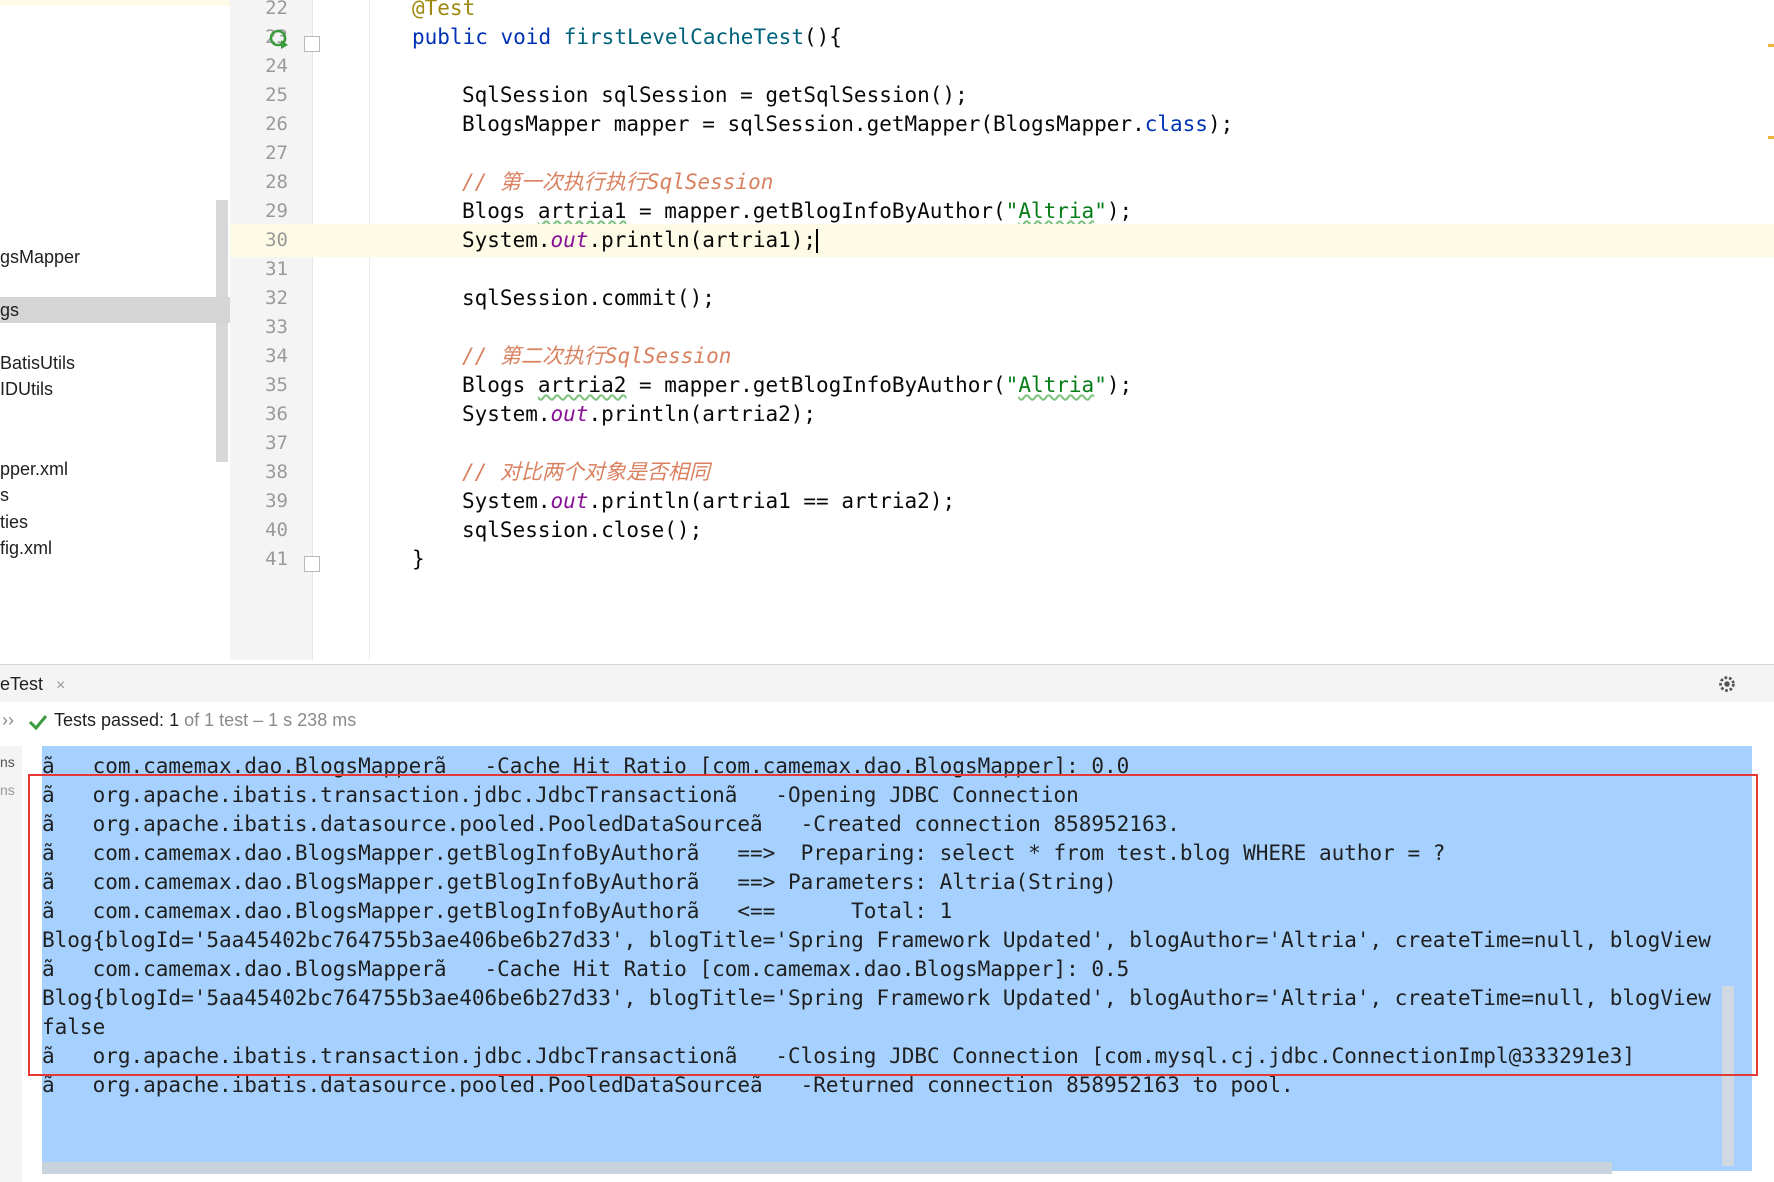  Describe the element at coordinates (11, 964) in the screenshot. I see `test-tree-stub: ns ns` at that location.